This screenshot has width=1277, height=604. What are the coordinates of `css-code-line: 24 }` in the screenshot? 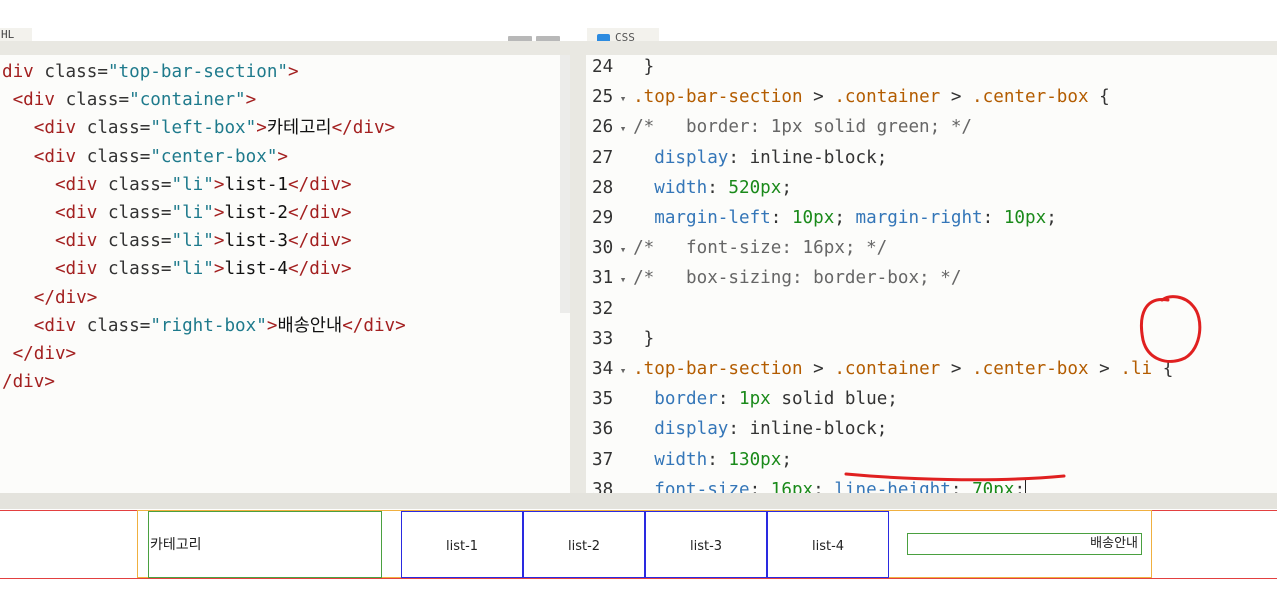 It's located at (882, 69).